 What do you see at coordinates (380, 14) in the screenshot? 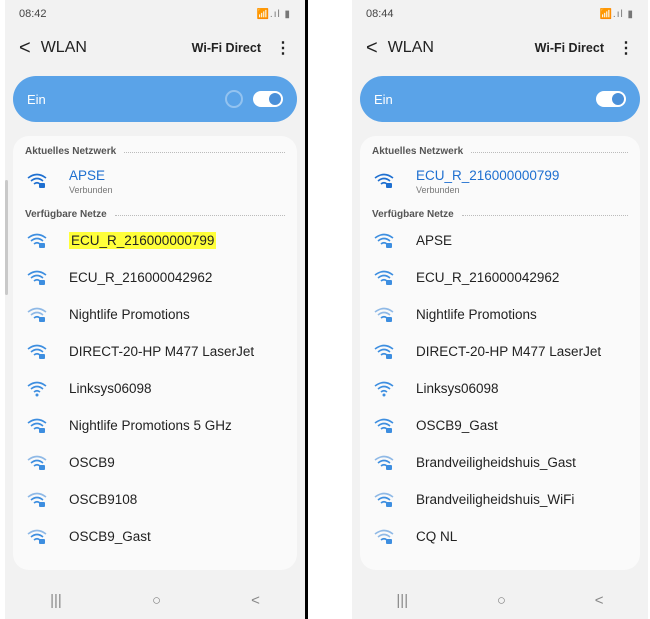
I see `clock: 08:44` at bounding box center [380, 14].